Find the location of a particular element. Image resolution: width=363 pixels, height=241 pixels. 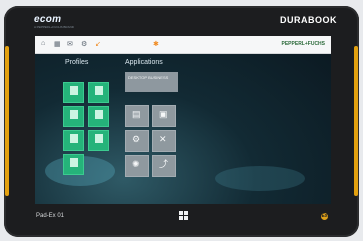

left-bumper is located at coordinates (7, 121).